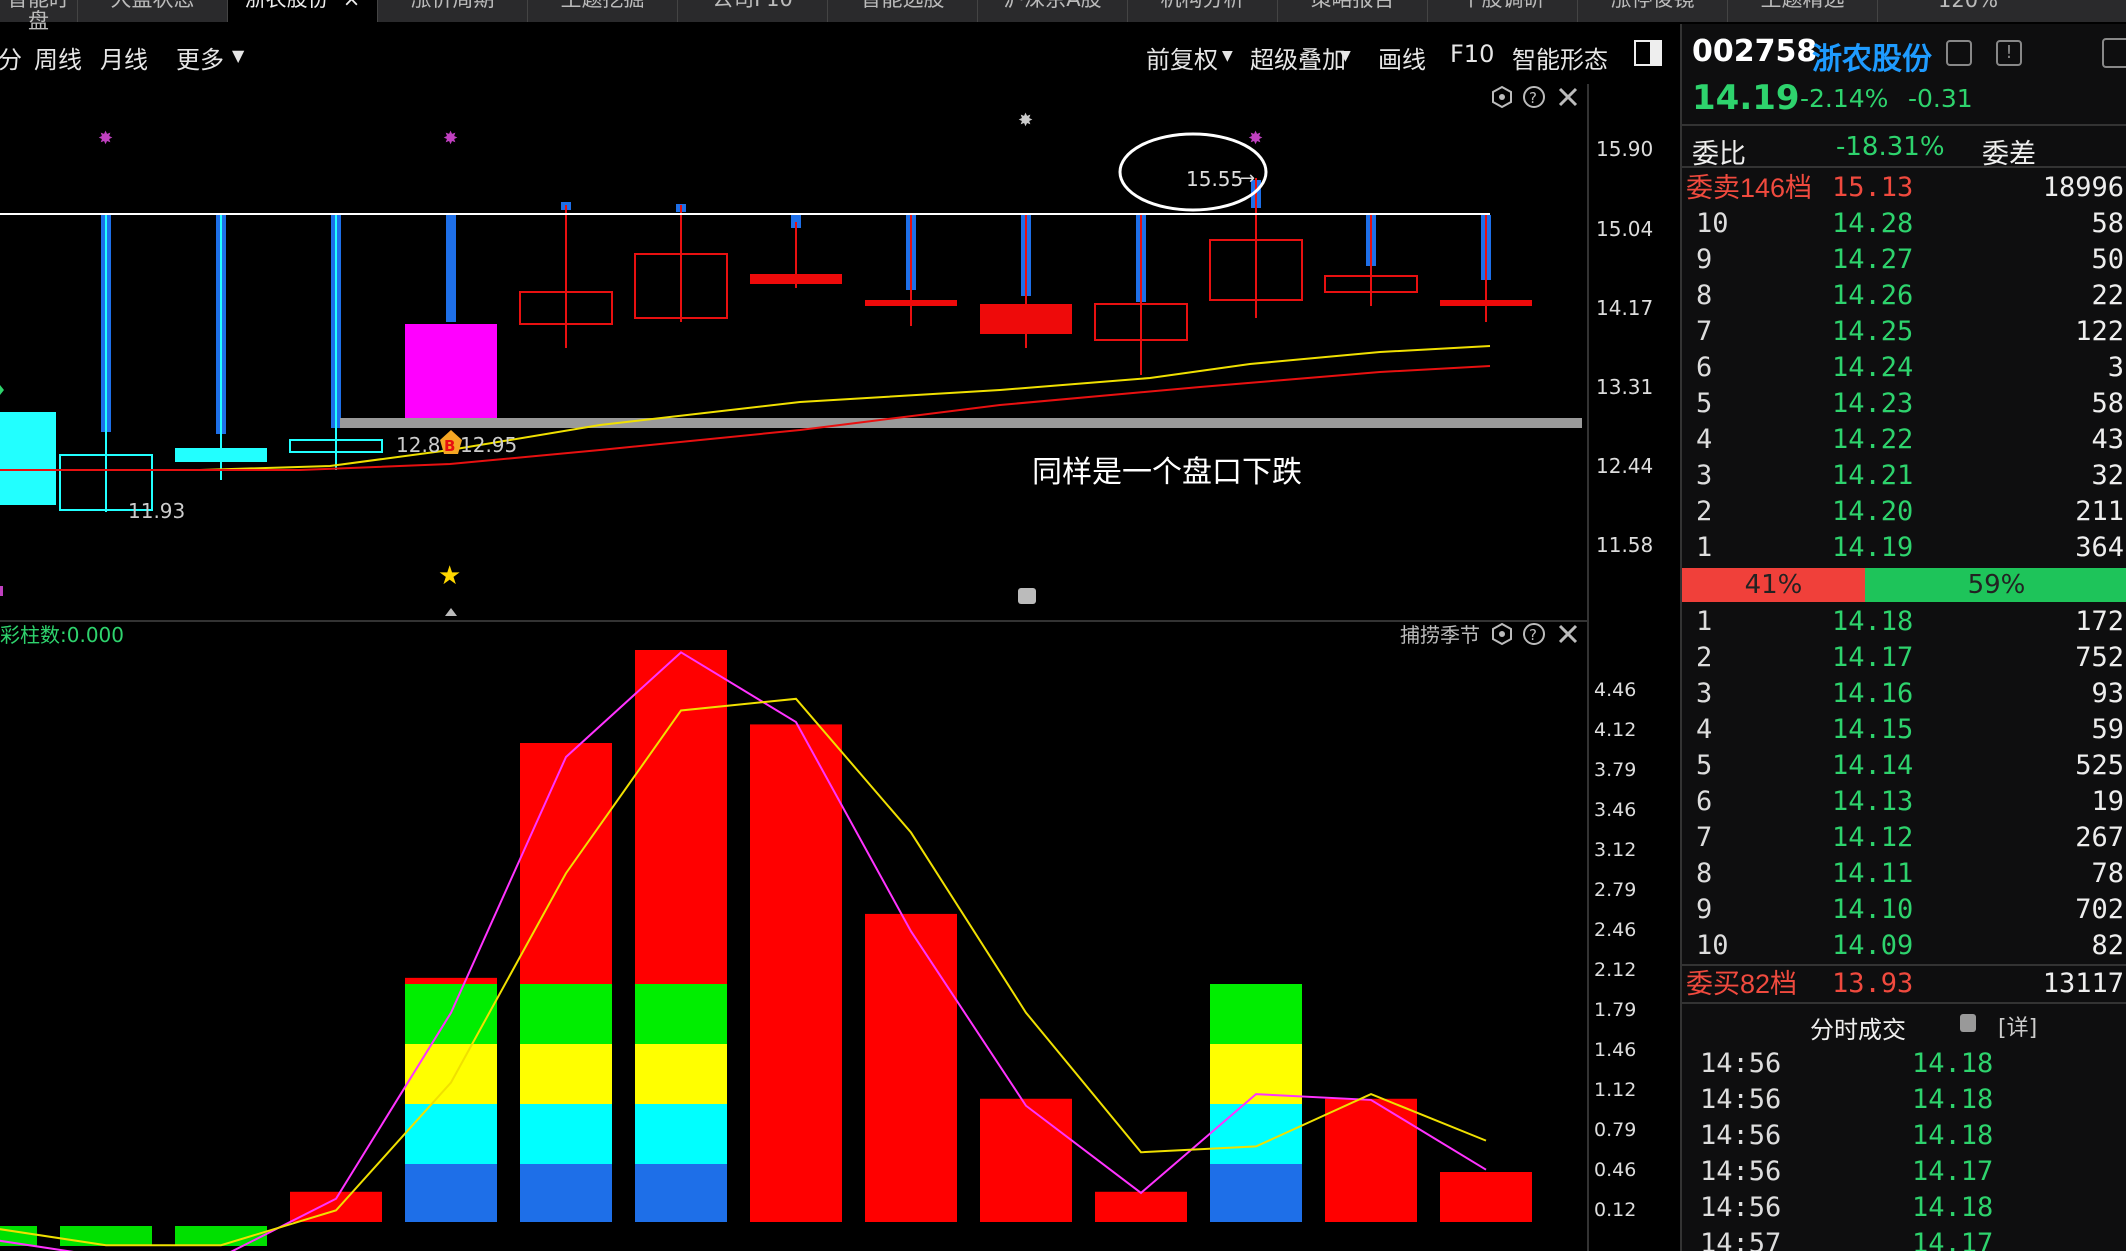 Image resolution: width=2126 pixels, height=1251 pixels. Describe the element at coordinates (1904, 585) in the screenshot. I see `ratio-bar: 41% 59%` at that location.